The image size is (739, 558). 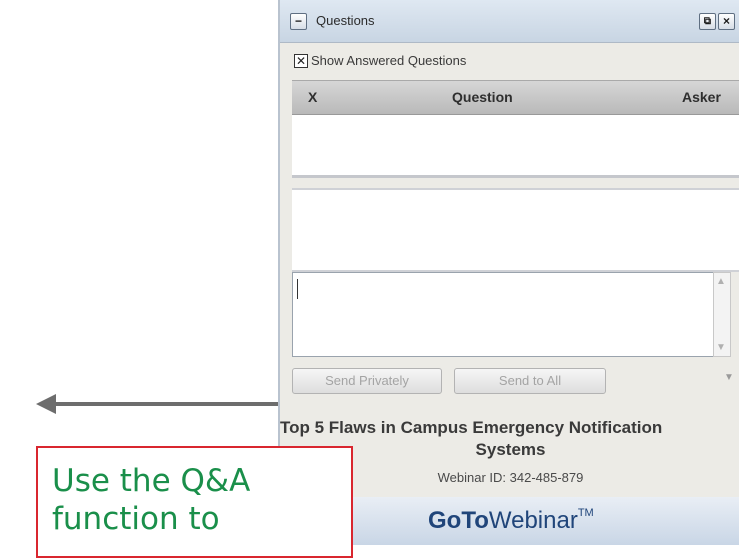 What do you see at coordinates (515, 230) in the screenshot?
I see `answer-display` at bounding box center [515, 230].